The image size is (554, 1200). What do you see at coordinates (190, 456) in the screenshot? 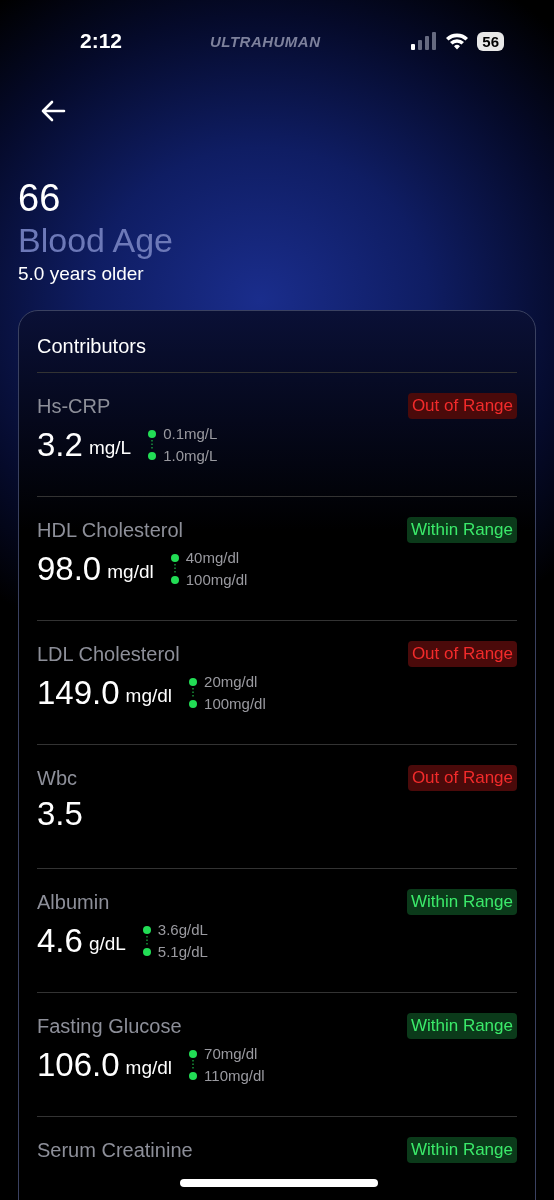
I see `range-high: 1.0mg/L` at bounding box center [190, 456].